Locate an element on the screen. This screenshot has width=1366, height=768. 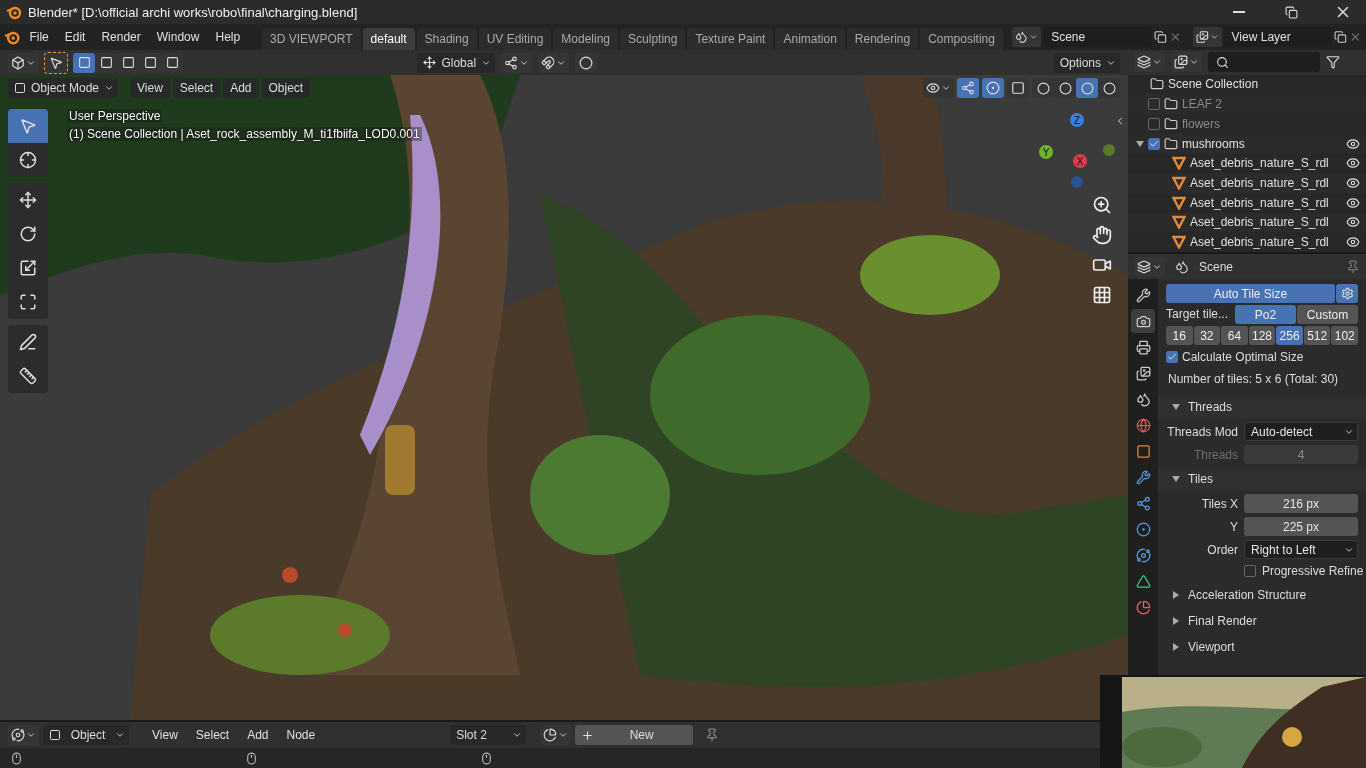
field-label: Y is located at coordinates (1233, 526).